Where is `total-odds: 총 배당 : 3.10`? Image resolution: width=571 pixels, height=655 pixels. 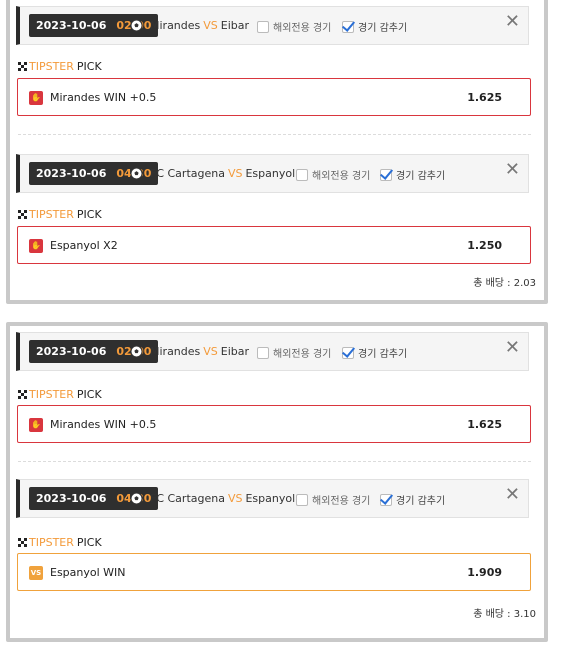
total-odds: 총 배당 : 3.10 is located at coordinates (504, 614).